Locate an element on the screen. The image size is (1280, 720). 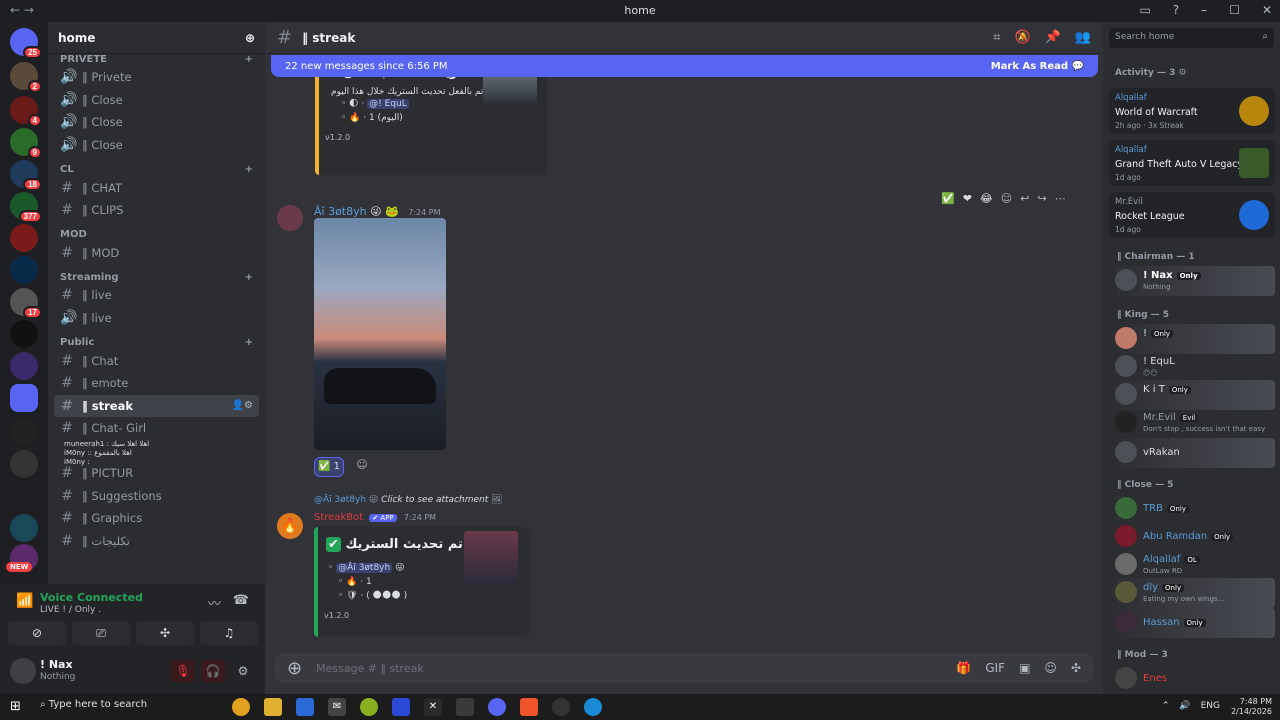
member-row: ! Only is located at coordinates (1192, 339).